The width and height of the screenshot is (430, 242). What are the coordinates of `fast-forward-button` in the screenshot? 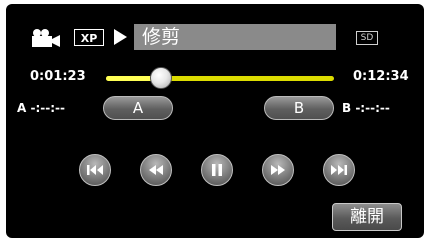 It's located at (278, 170).